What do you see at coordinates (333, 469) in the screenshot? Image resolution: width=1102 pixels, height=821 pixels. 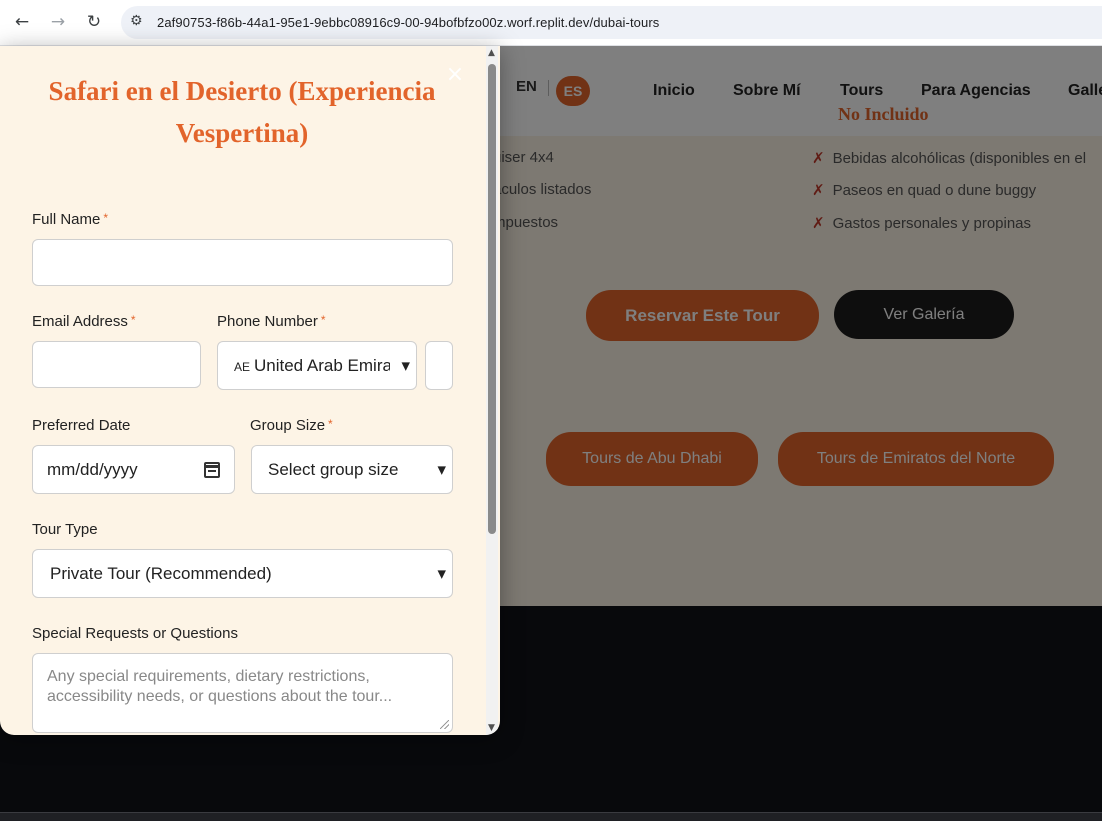 I see `group-size-value: Select group size` at bounding box center [333, 469].